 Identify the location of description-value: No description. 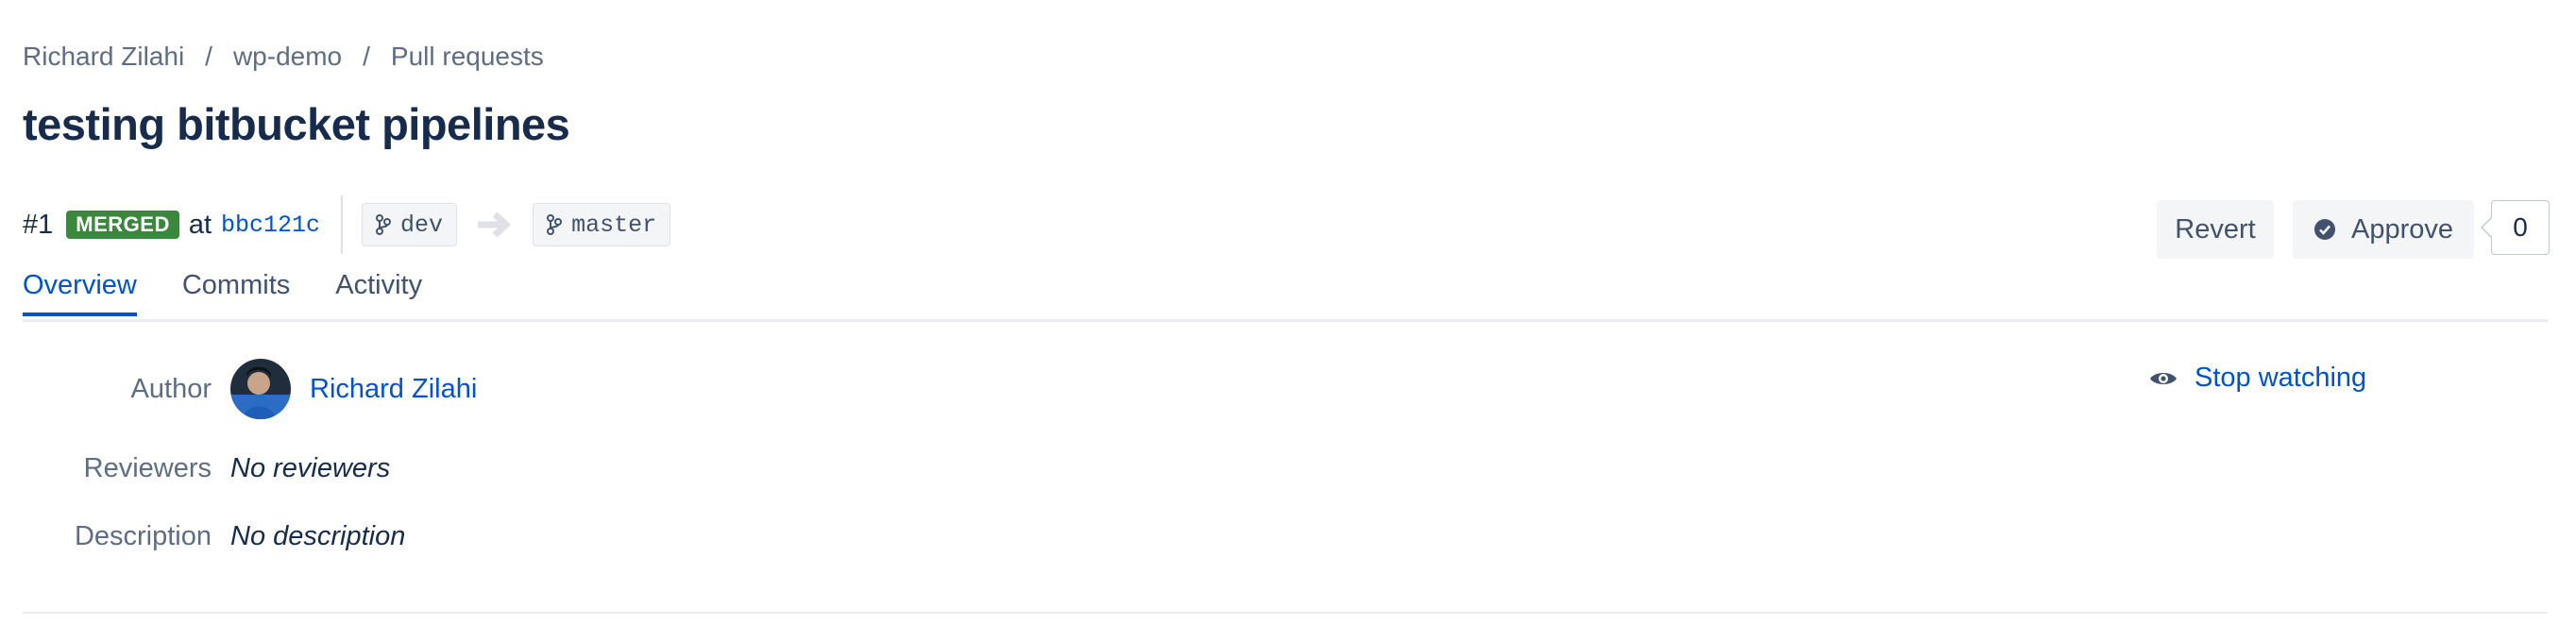
(318, 536).